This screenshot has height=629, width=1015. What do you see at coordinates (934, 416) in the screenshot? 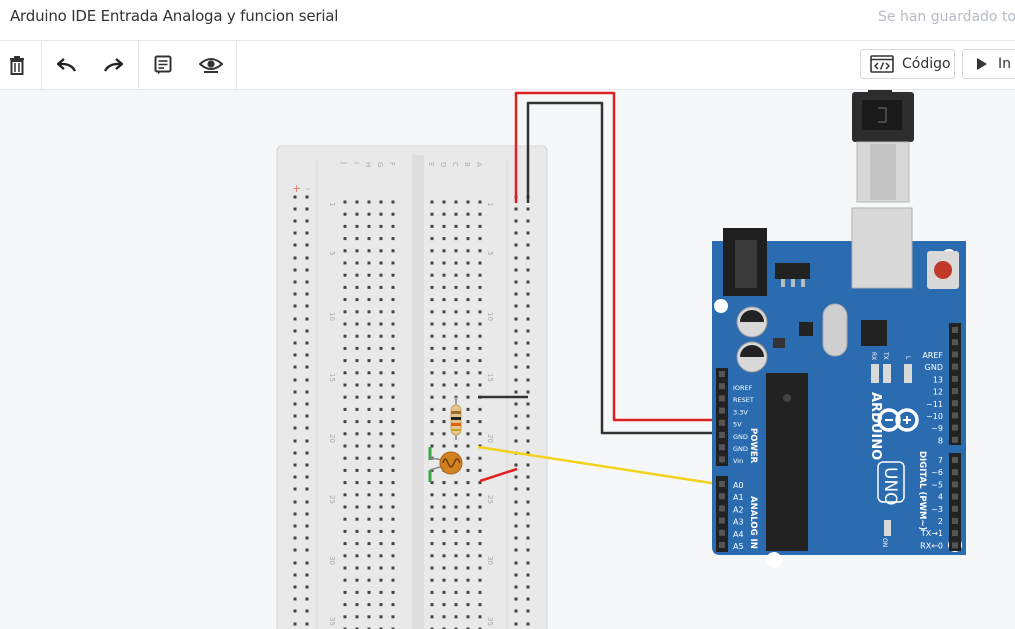
I see `pin-label: ~10` at bounding box center [934, 416].